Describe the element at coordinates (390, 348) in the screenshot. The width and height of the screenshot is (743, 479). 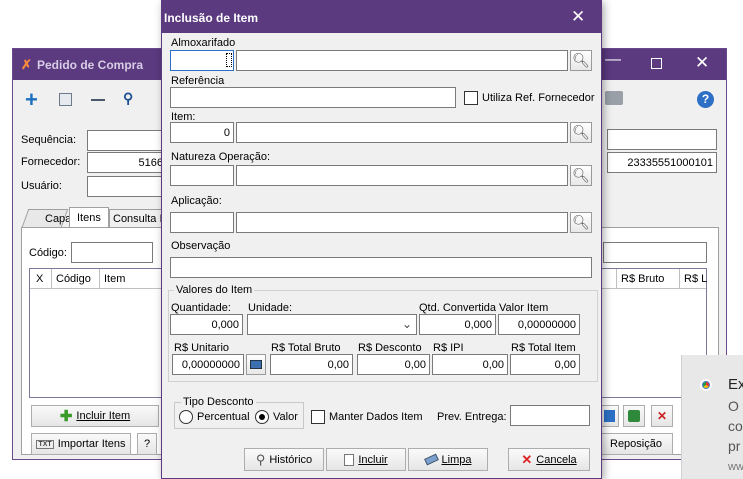
I see `desconto-label: R$ Desconto` at that location.